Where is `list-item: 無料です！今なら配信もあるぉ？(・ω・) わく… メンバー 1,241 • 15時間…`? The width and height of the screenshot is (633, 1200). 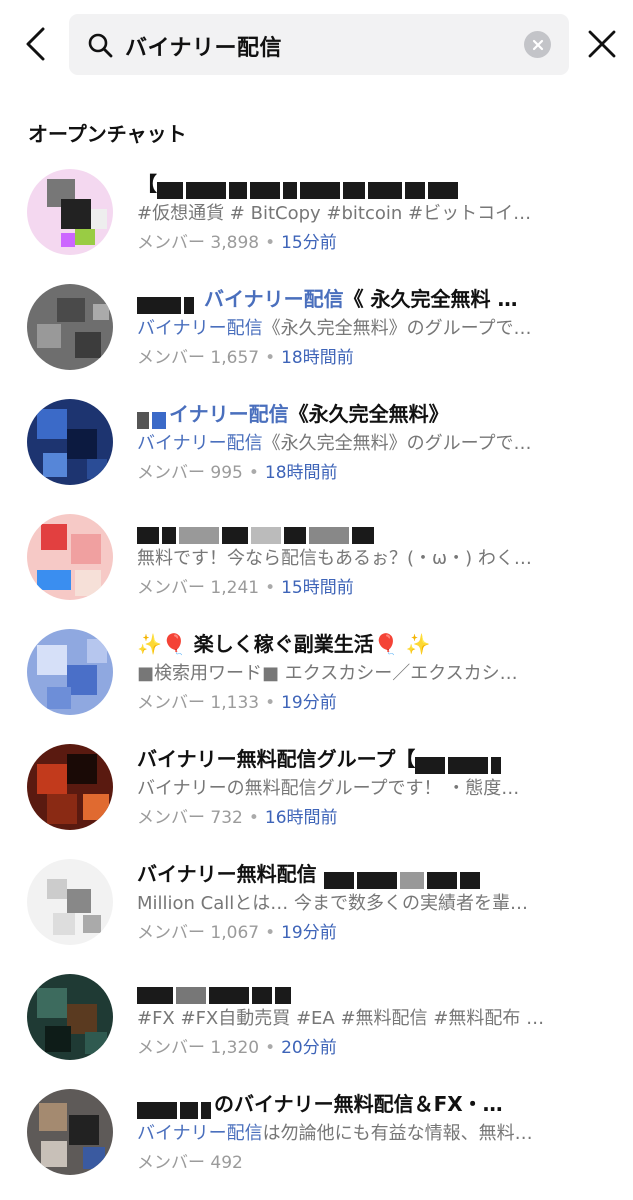
list-item: 無料です！今なら配信もあるぉ？(・ω・) わく… メンバー 1,241 • 15時間… is located at coordinates (316, 557).